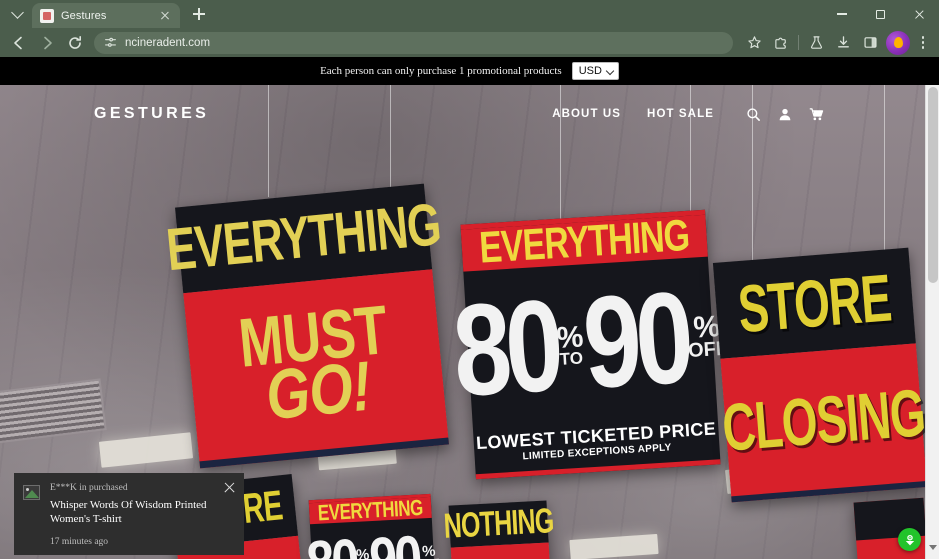 This screenshot has width=939, height=559. I want to click on profile-avatar-icon, so click(898, 42).